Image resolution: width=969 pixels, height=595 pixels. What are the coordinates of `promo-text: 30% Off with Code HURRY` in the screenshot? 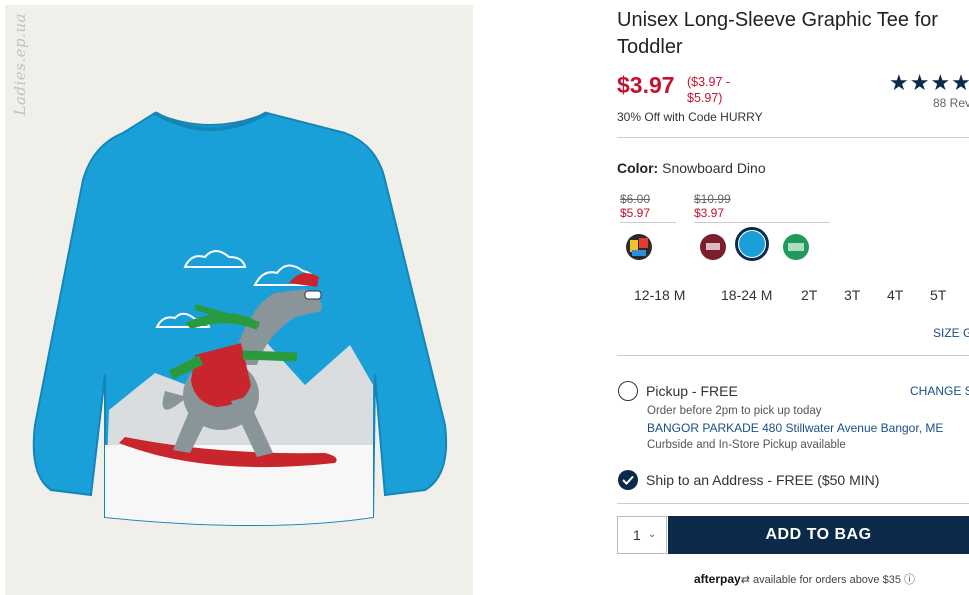 It's located at (690, 117).